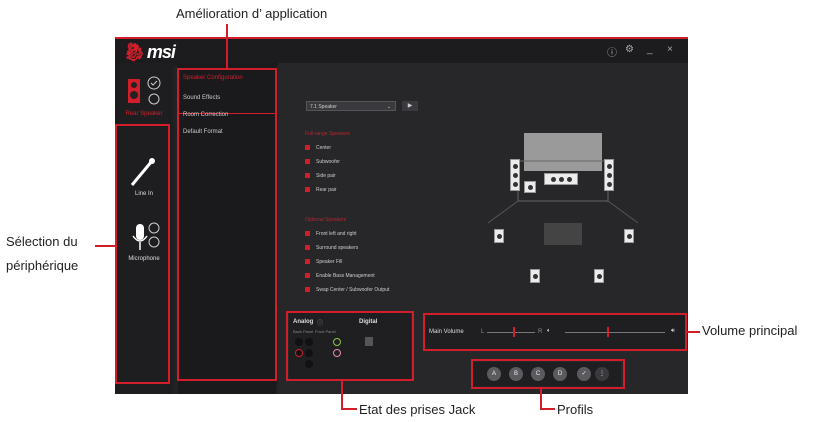 This screenshot has height=422, width=824. I want to click on option-subwoofer: Subwoofer, so click(322, 162).